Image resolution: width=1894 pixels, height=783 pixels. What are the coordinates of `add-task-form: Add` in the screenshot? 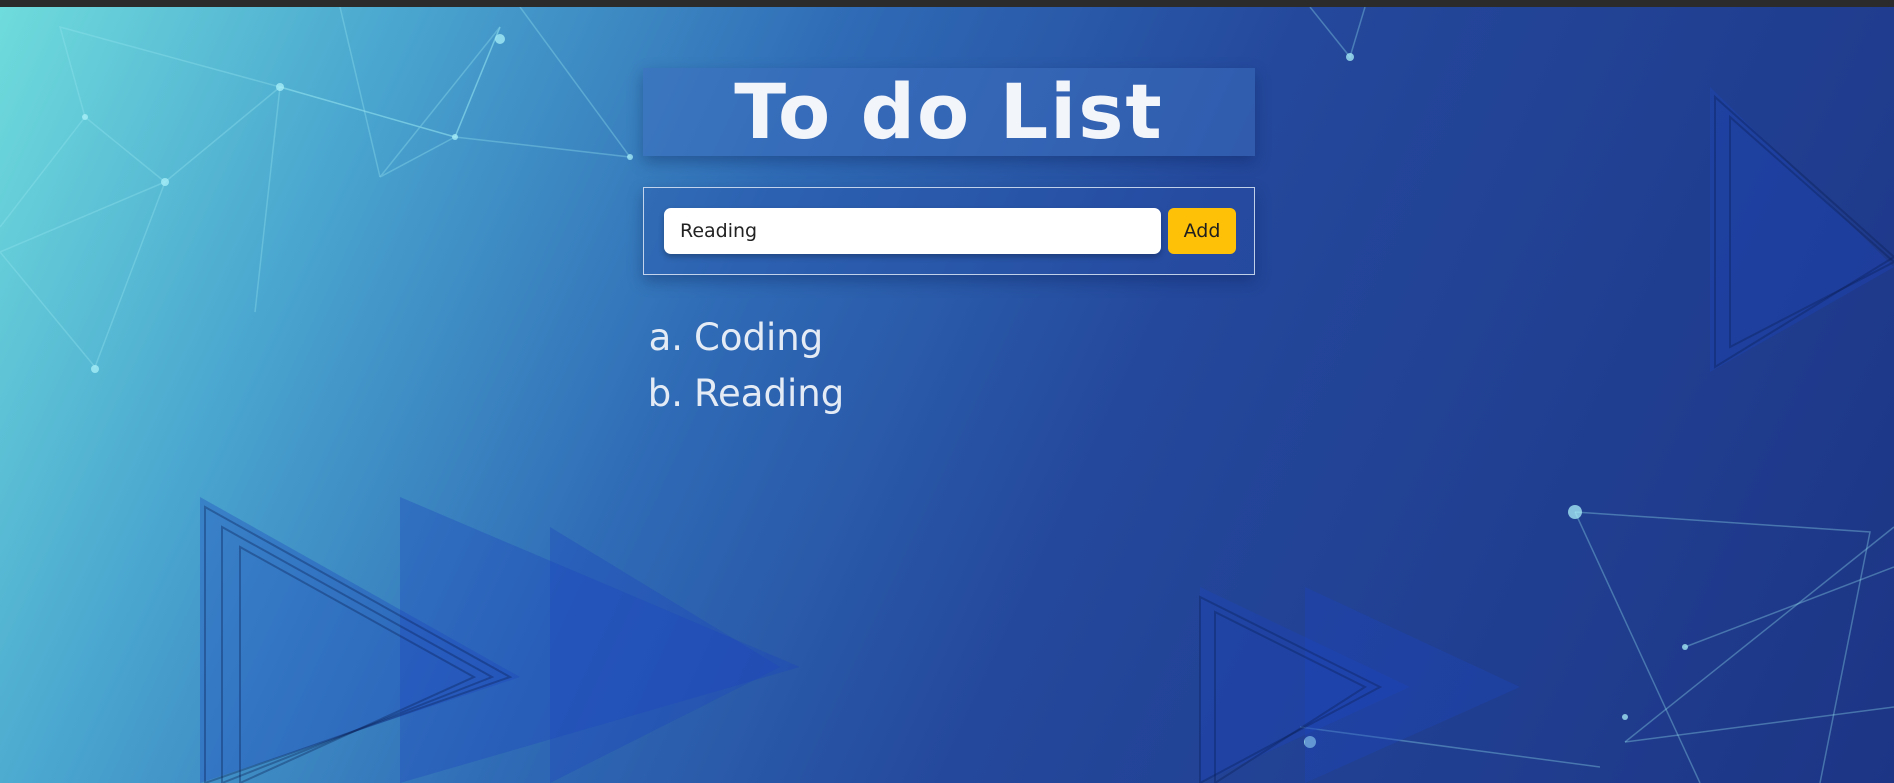 It's located at (949, 231).